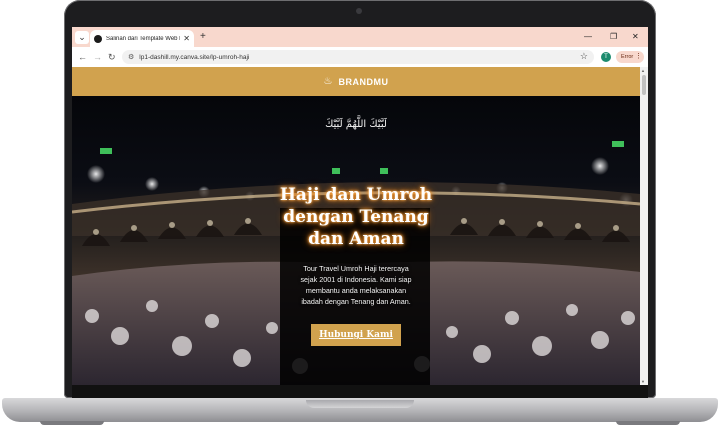 Image resolution: width=720 pixels, height=429 pixels. I want to click on hero-title-line: dengan Tenang, so click(356, 217).